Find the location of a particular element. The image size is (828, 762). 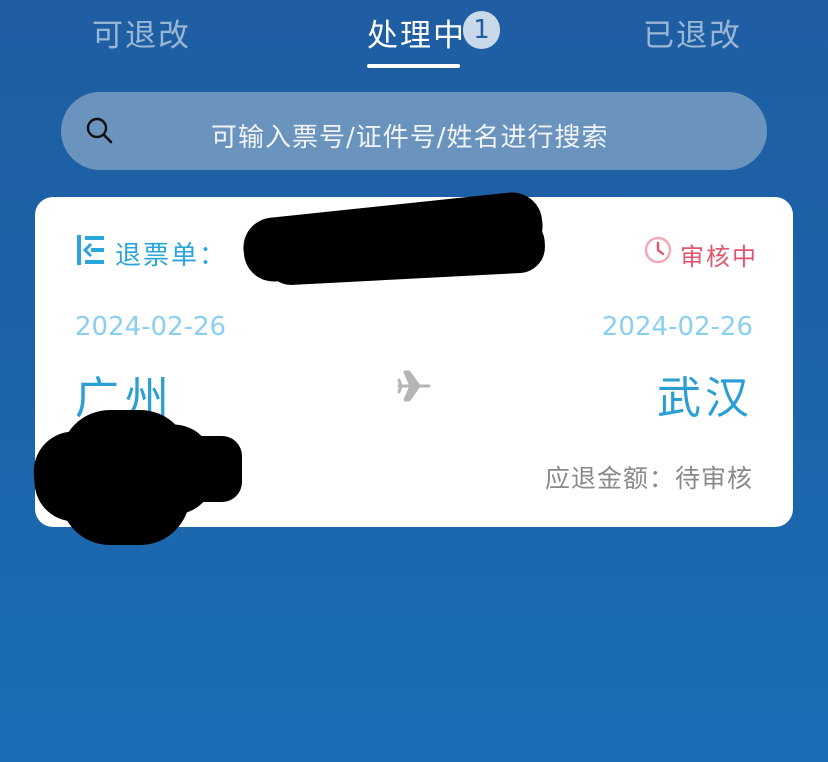

destination-city: 武汉 is located at coordinates (705, 398).